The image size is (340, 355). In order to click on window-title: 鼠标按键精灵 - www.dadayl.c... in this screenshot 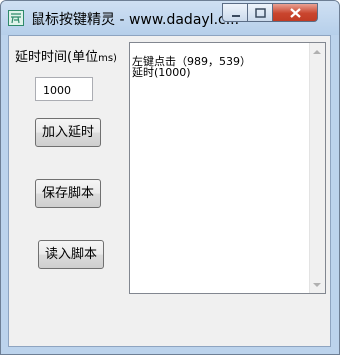, I will do `click(135, 20)`.